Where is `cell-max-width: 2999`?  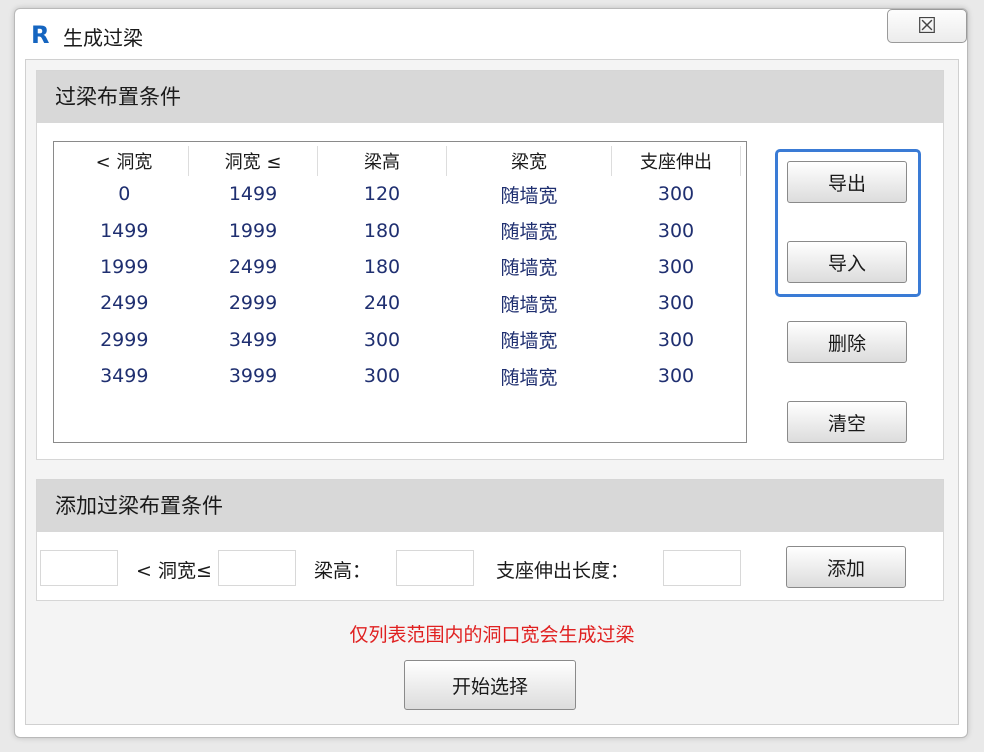
cell-max-width: 2999 is located at coordinates (253, 303).